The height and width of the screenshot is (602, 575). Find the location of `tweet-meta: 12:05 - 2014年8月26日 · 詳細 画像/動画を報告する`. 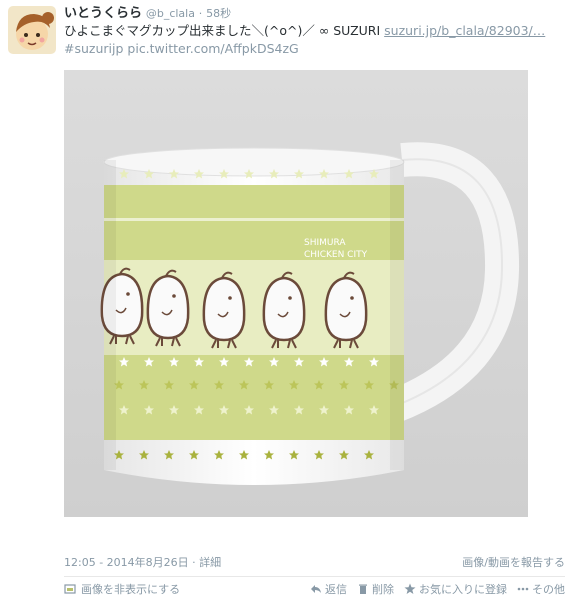

tweet-meta: 12:05 - 2014年8月26日 · 詳細 画像/動画を報告する is located at coordinates (314, 564).